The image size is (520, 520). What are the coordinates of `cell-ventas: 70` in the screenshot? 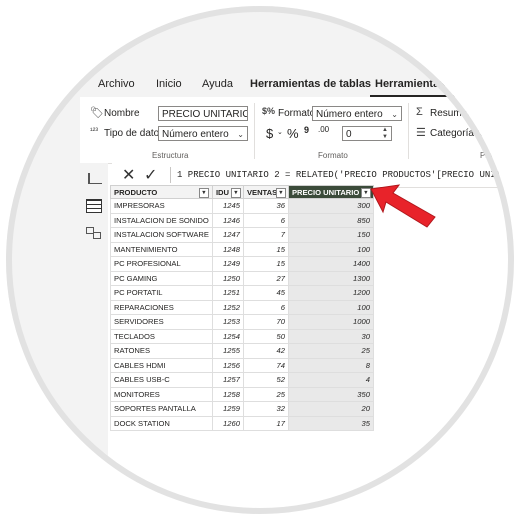 It's located at (265, 322).